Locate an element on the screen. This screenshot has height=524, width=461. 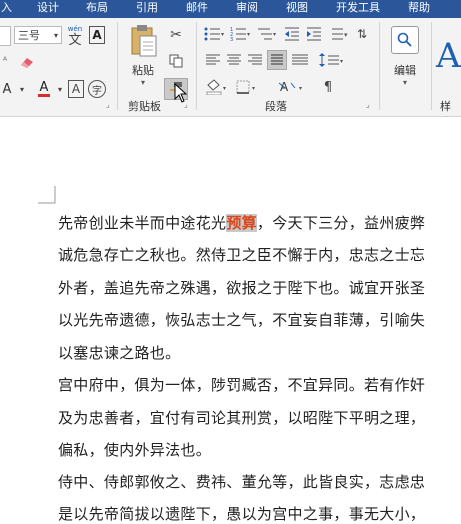
font-size-value: 三号 is located at coordinates (29, 35).